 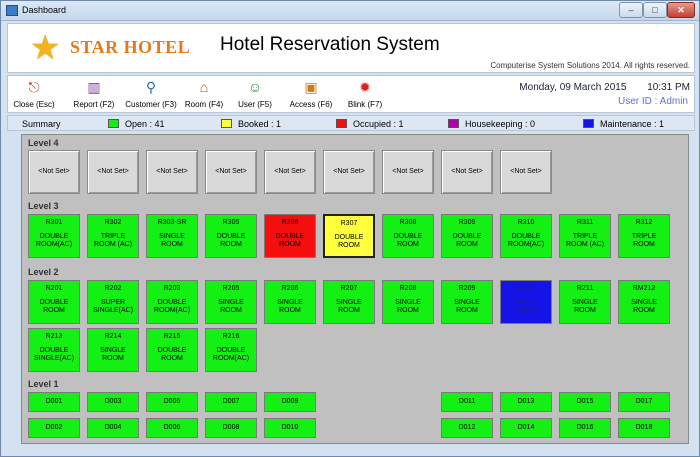 I want to click on room-tile: D004, so click(x=113, y=428).